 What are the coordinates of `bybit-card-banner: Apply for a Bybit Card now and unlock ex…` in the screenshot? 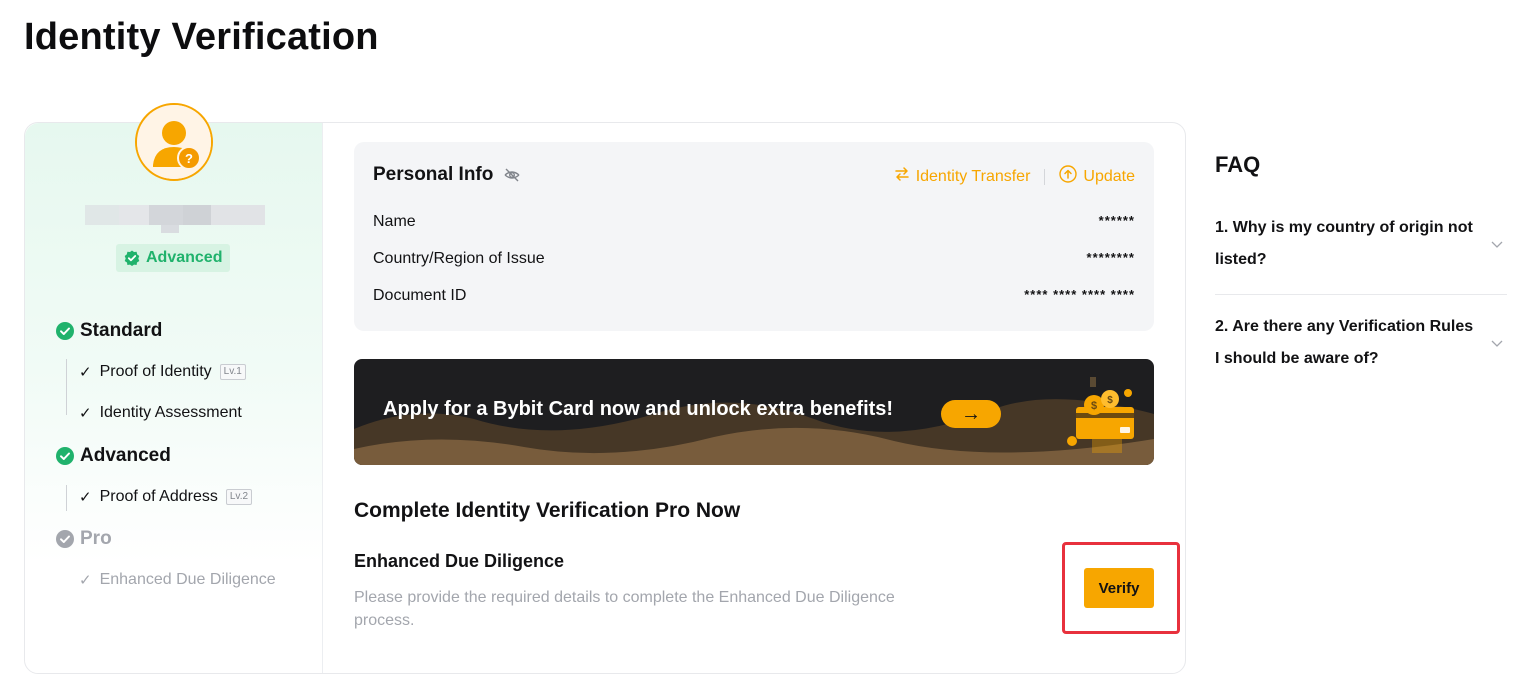 It's located at (754, 412).